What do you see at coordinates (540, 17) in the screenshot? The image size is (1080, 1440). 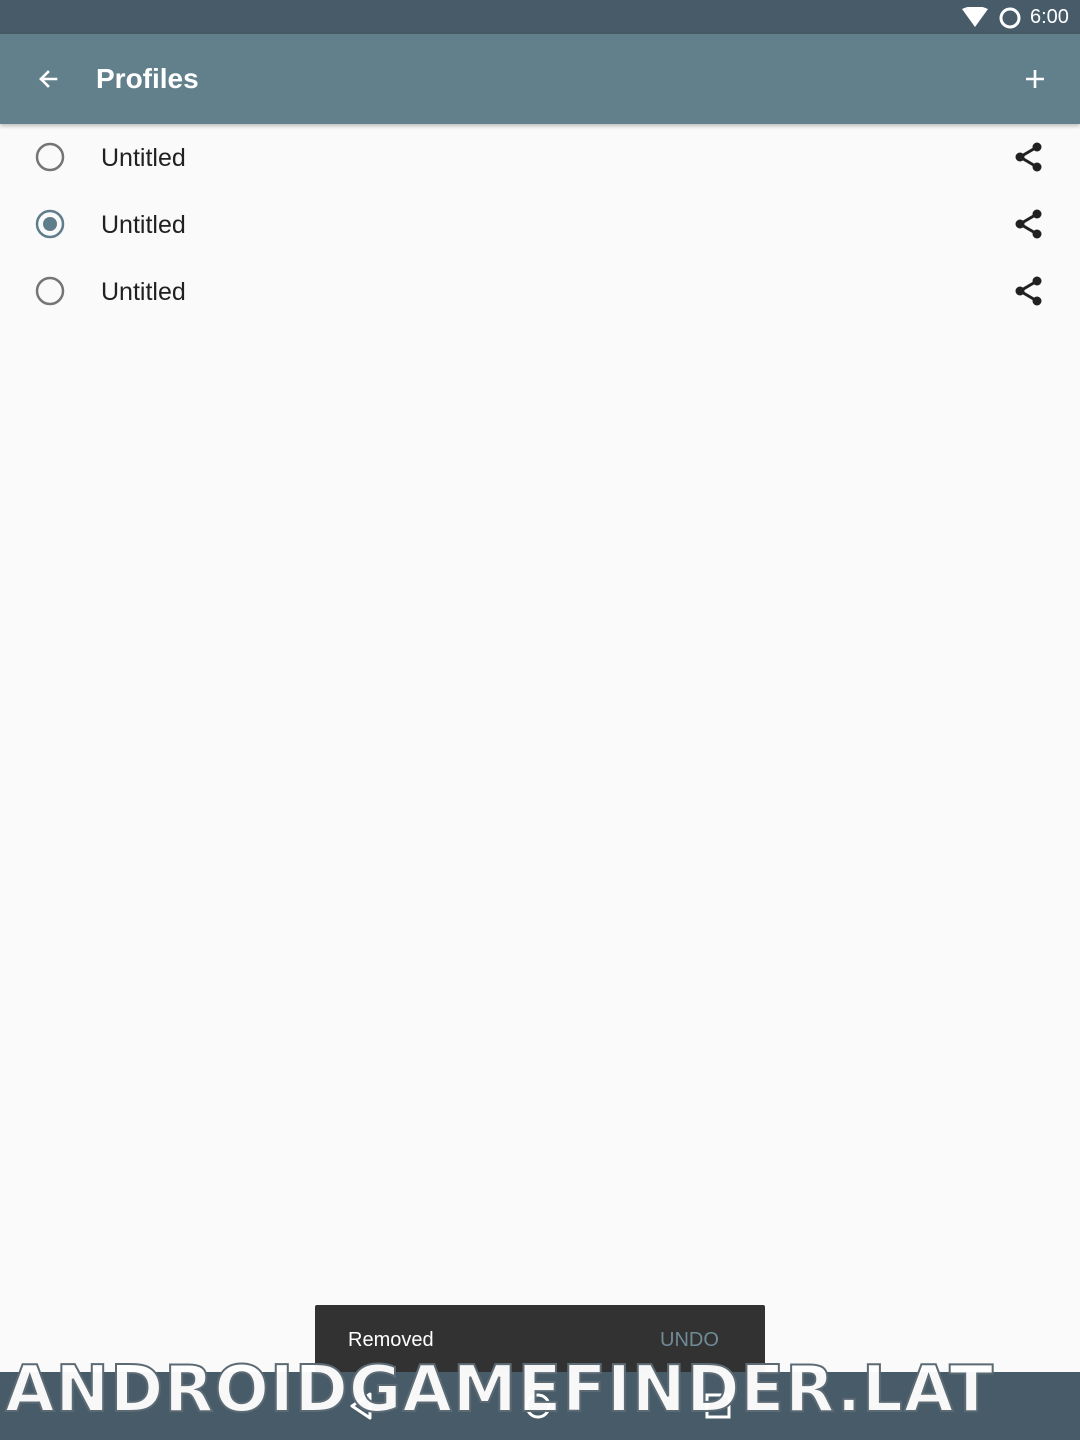 I see `status-bar: 6:00` at bounding box center [540, 17].